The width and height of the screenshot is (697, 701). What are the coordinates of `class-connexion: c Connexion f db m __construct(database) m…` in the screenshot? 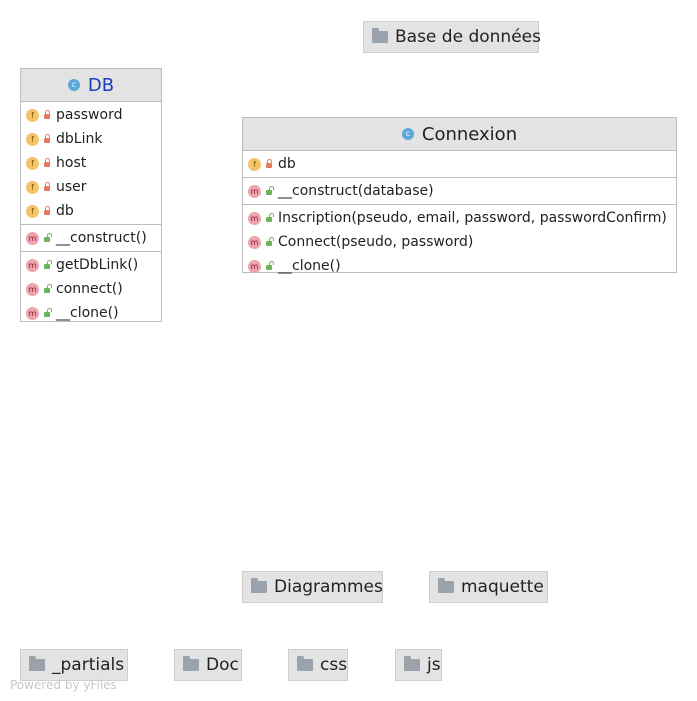 It's located at (459, 195).